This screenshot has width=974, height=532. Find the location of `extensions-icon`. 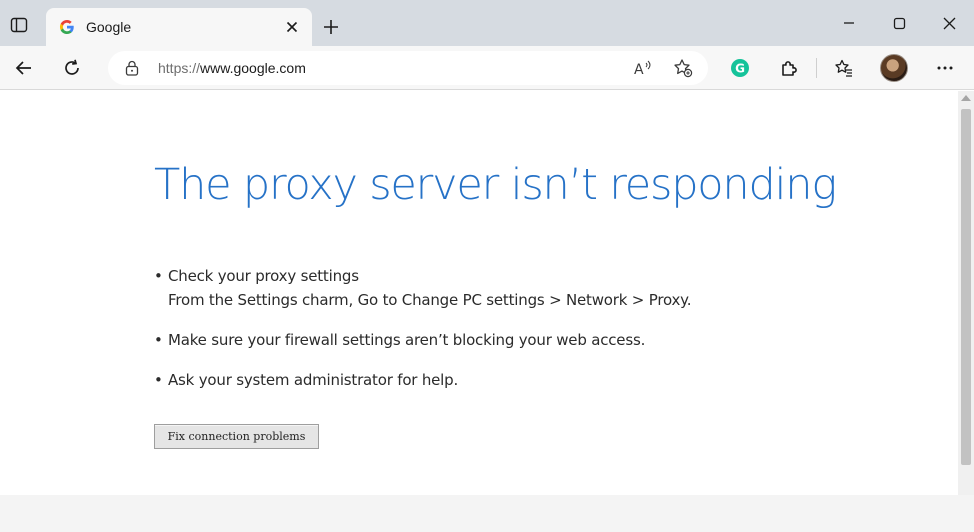

extensions-icon is located at coordinates (789, 68).